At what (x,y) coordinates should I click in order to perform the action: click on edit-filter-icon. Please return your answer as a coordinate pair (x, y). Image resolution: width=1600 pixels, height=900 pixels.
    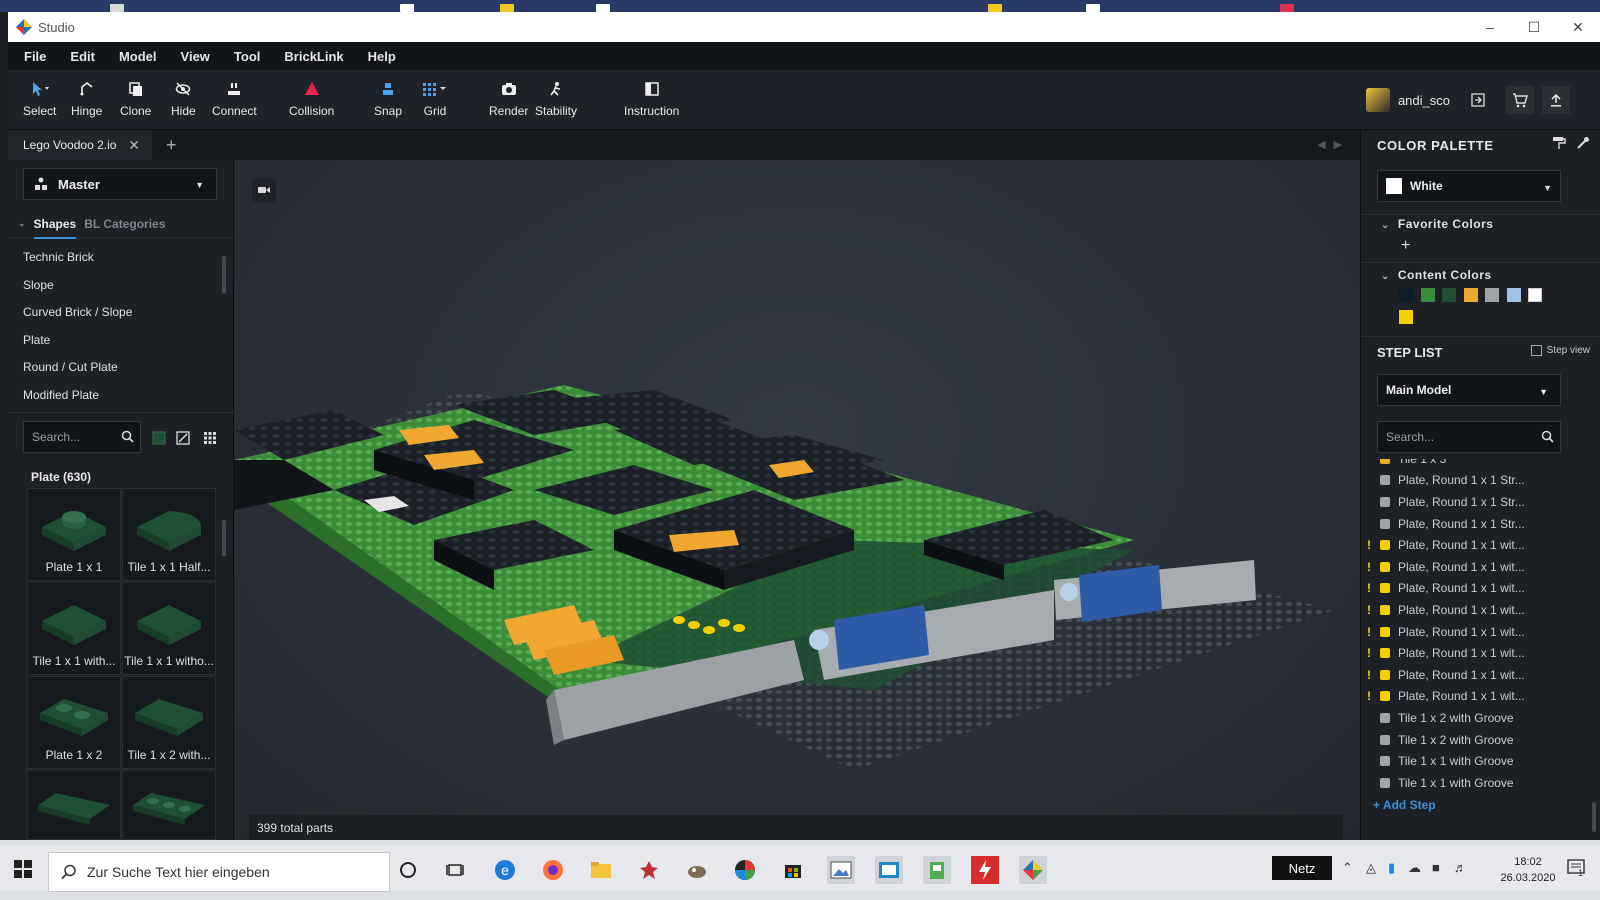
    Looking at the image, I should click on (183, 439).